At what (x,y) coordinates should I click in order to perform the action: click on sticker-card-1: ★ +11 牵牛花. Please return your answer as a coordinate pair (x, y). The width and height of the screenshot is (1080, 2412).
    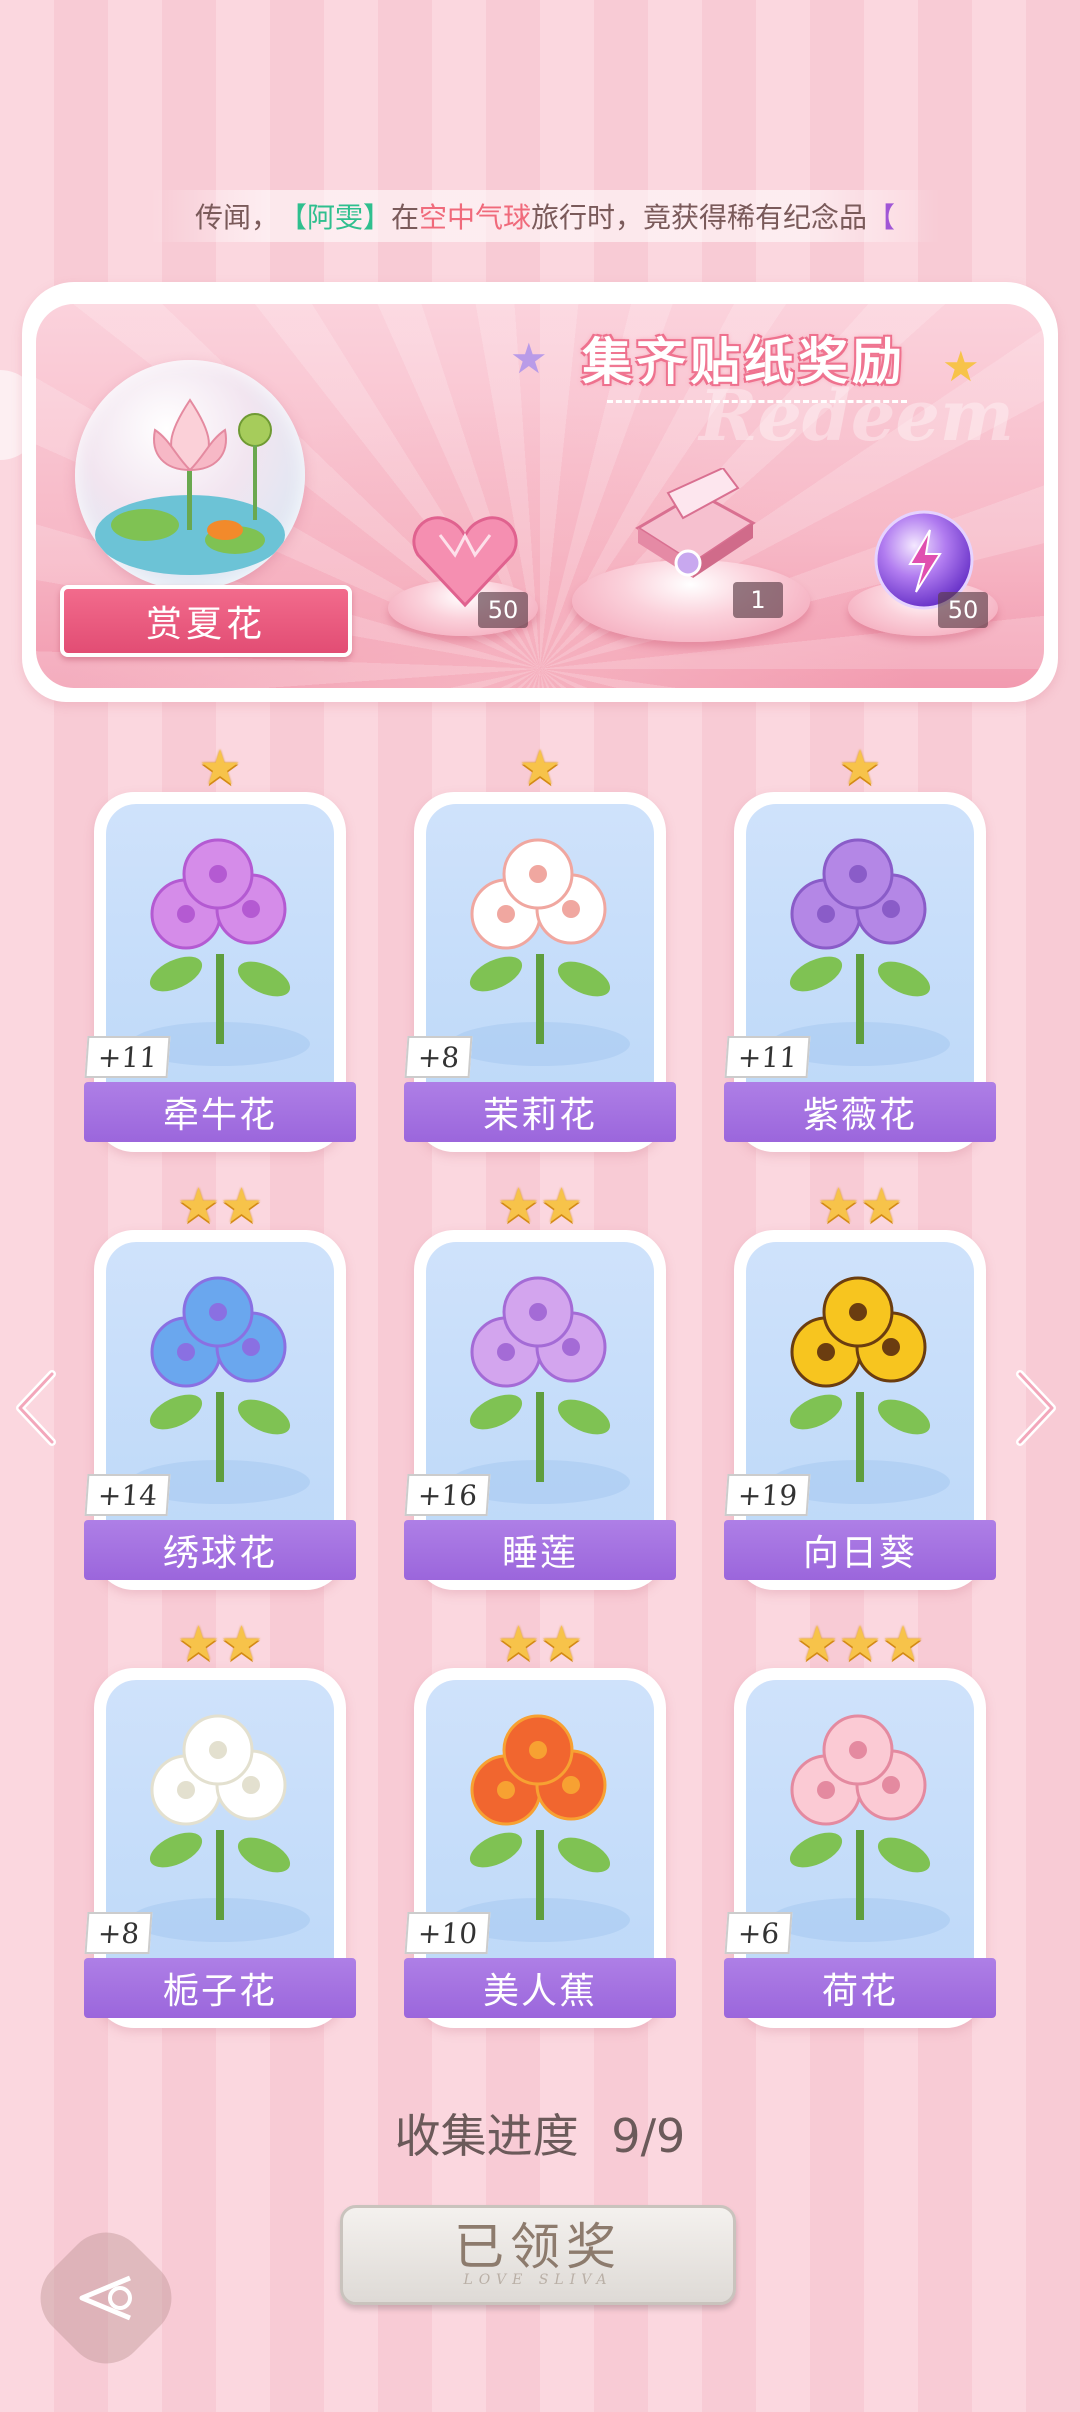
    Looking at the image, I should click on (220, 948).